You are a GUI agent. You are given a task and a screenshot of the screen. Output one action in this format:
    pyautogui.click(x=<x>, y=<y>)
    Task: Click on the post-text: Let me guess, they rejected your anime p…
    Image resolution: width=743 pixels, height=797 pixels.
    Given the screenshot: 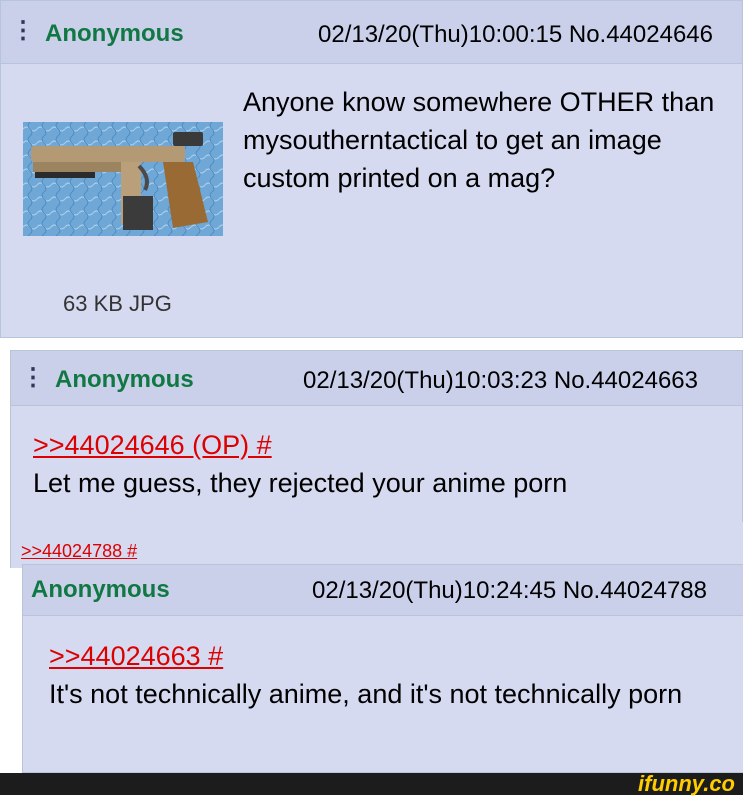 What is the action you would take?
    pyautogui.click(x=300, y=483)
    